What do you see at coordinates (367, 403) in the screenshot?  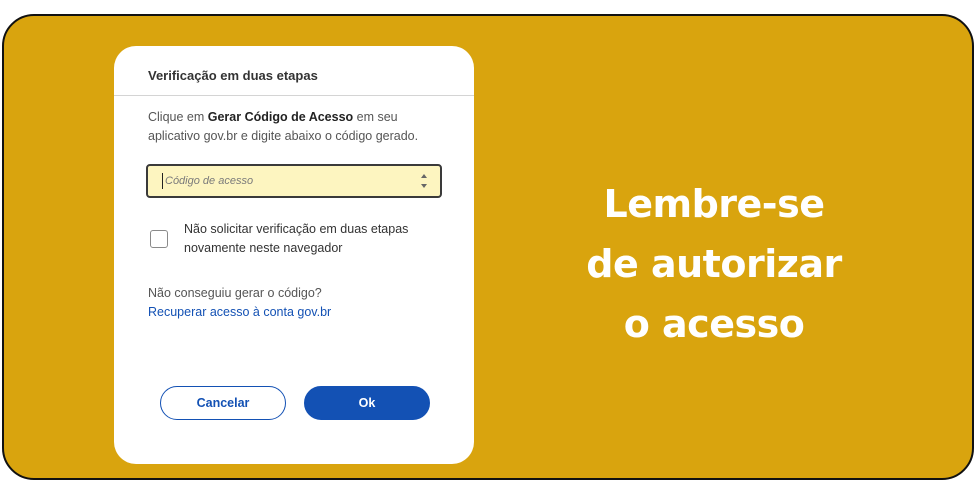 I see `ok-button: Ok` at bounding box center [367, 403].